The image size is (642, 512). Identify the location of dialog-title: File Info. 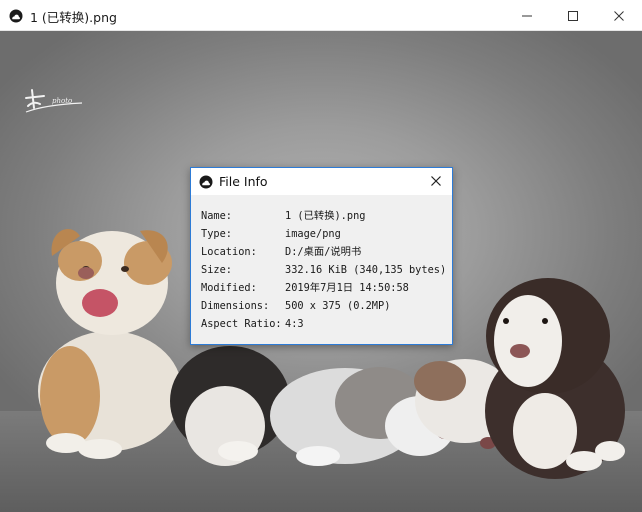
(243, 181).